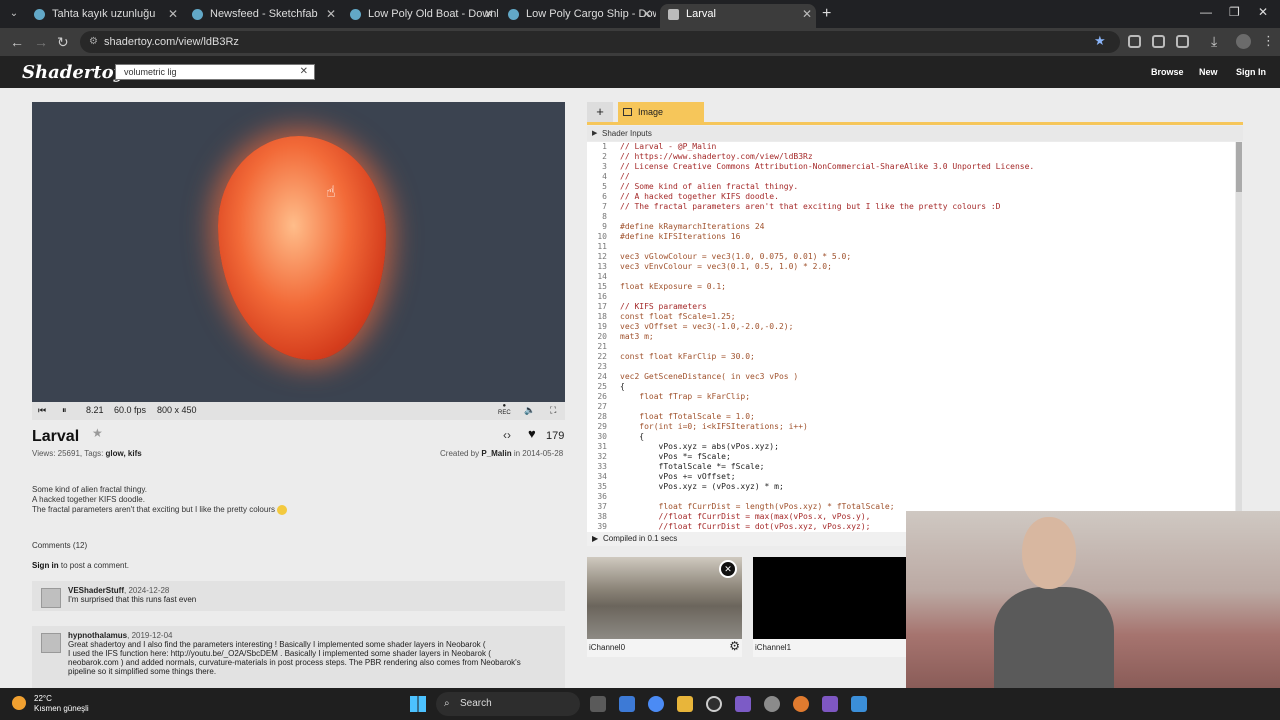  What do you see at coordinates (602, 376) in the screenshot?
I see `line-number: 24` at bounding box center [602, 376].